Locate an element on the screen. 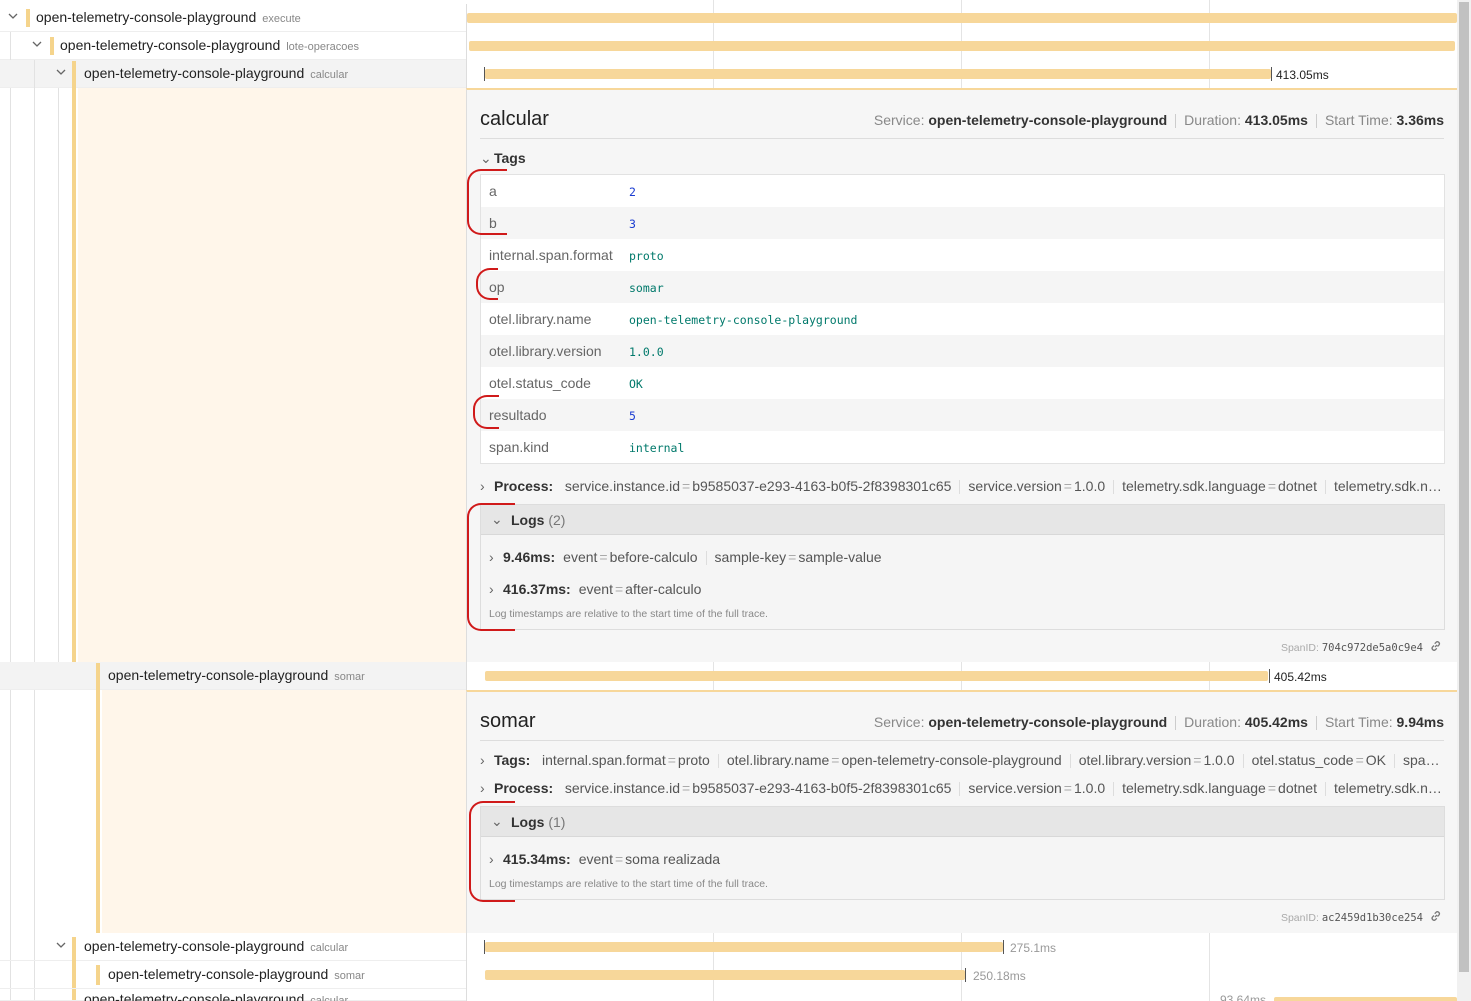 The image size is (1471, 1001). tag-value: 1.0.0 is located at coordinates (646, 352).